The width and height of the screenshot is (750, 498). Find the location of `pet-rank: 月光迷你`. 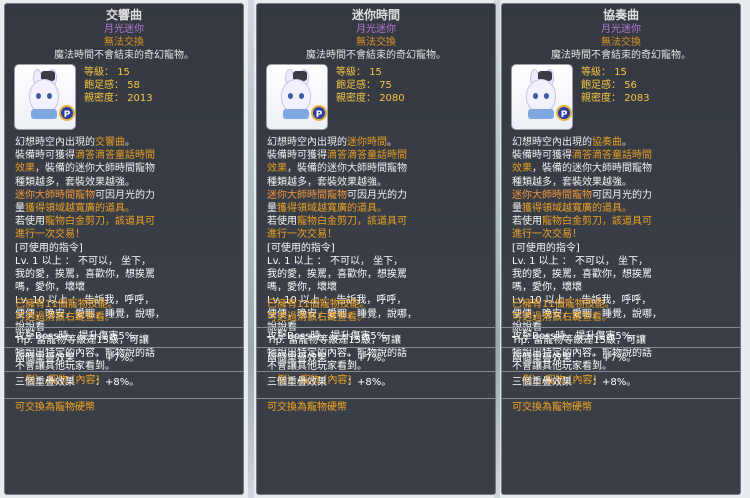

pet-rank: 月光迷你 is located at coordinates (621, 29).